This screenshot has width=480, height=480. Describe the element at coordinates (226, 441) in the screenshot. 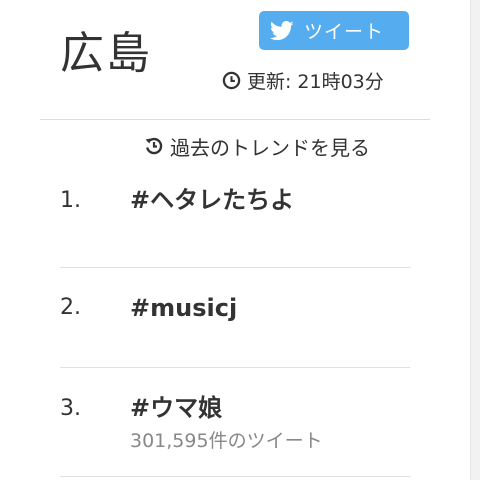

I see `trend-tweet-count: 301,595件のツイート` at that location.